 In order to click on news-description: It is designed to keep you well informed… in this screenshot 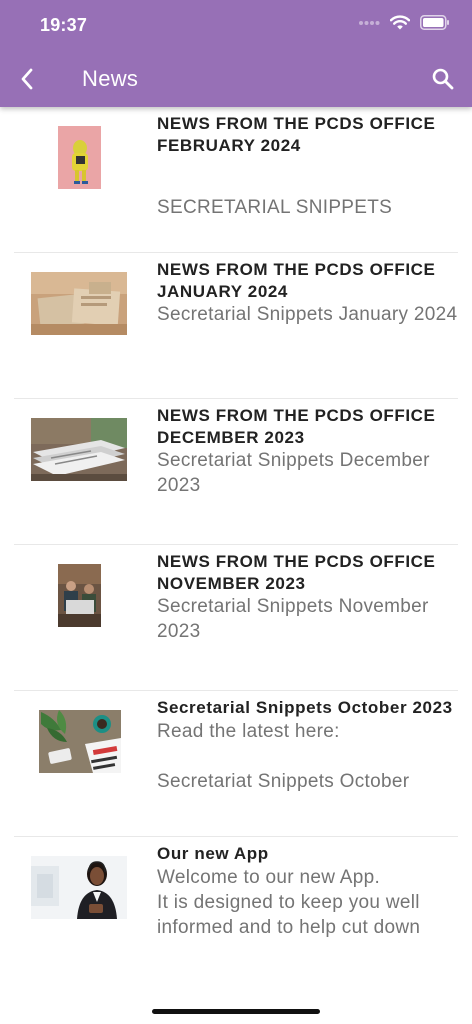, I will do `click(289, 914)`.